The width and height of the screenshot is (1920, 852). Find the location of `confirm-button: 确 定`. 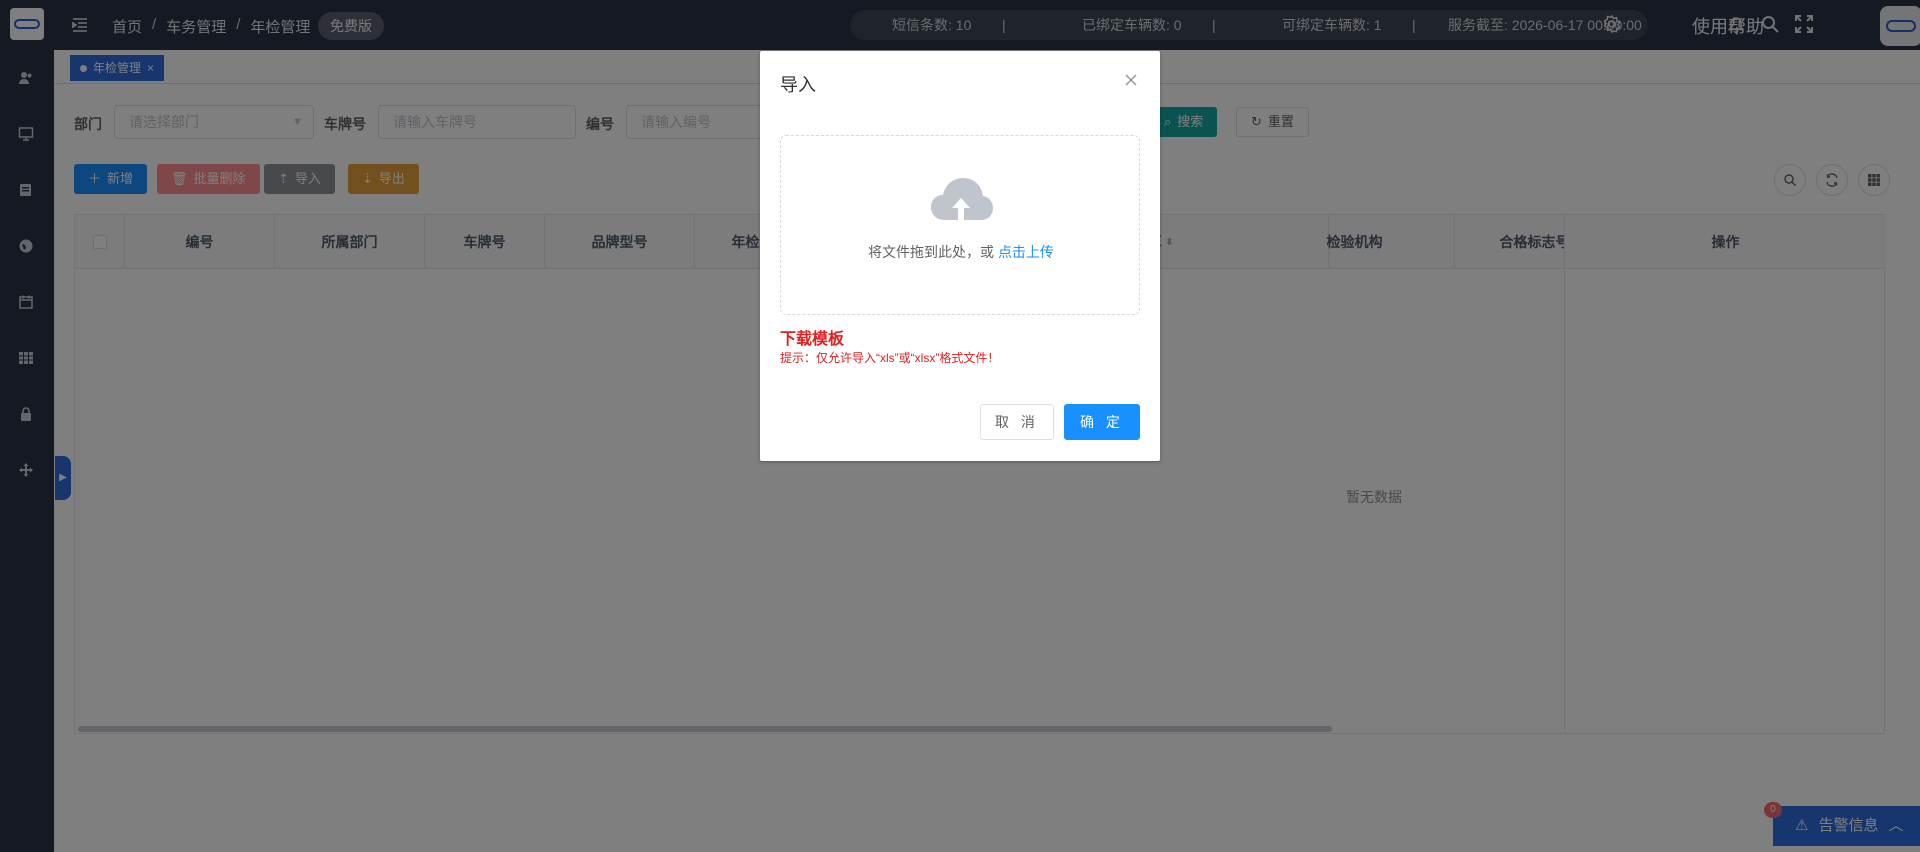

confirm-button: 确 定 is located at coordinates (1102, 422).